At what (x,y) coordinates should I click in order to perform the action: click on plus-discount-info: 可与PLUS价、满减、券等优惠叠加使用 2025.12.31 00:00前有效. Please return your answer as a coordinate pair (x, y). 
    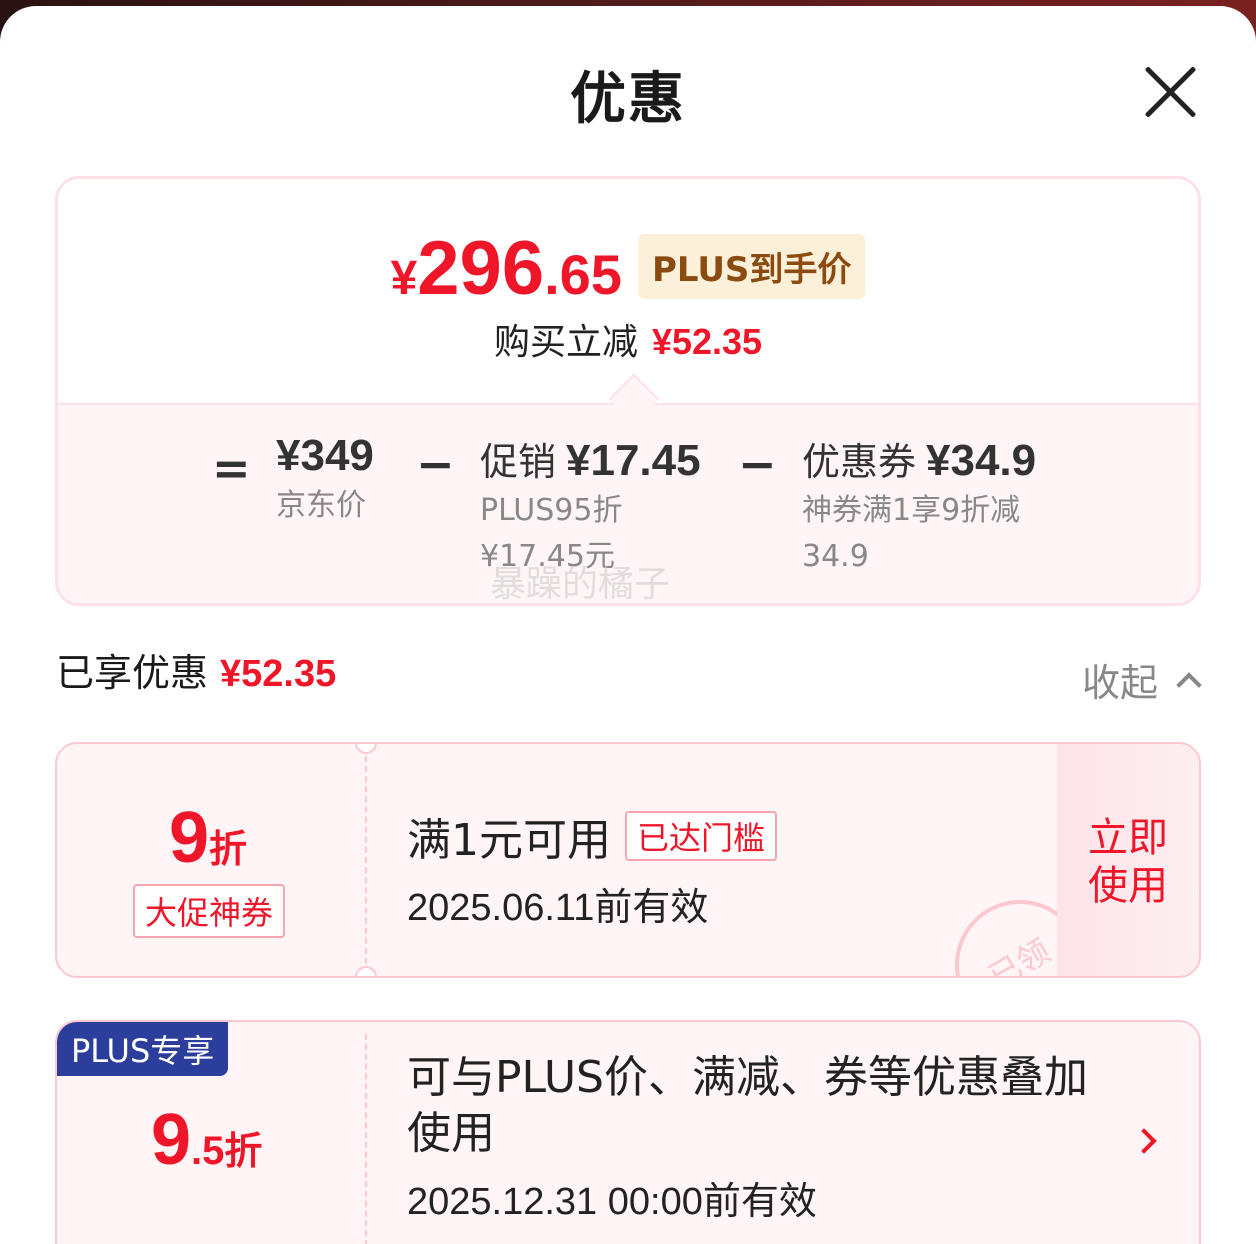
    Looking at the image, I should click on (757, 1137).